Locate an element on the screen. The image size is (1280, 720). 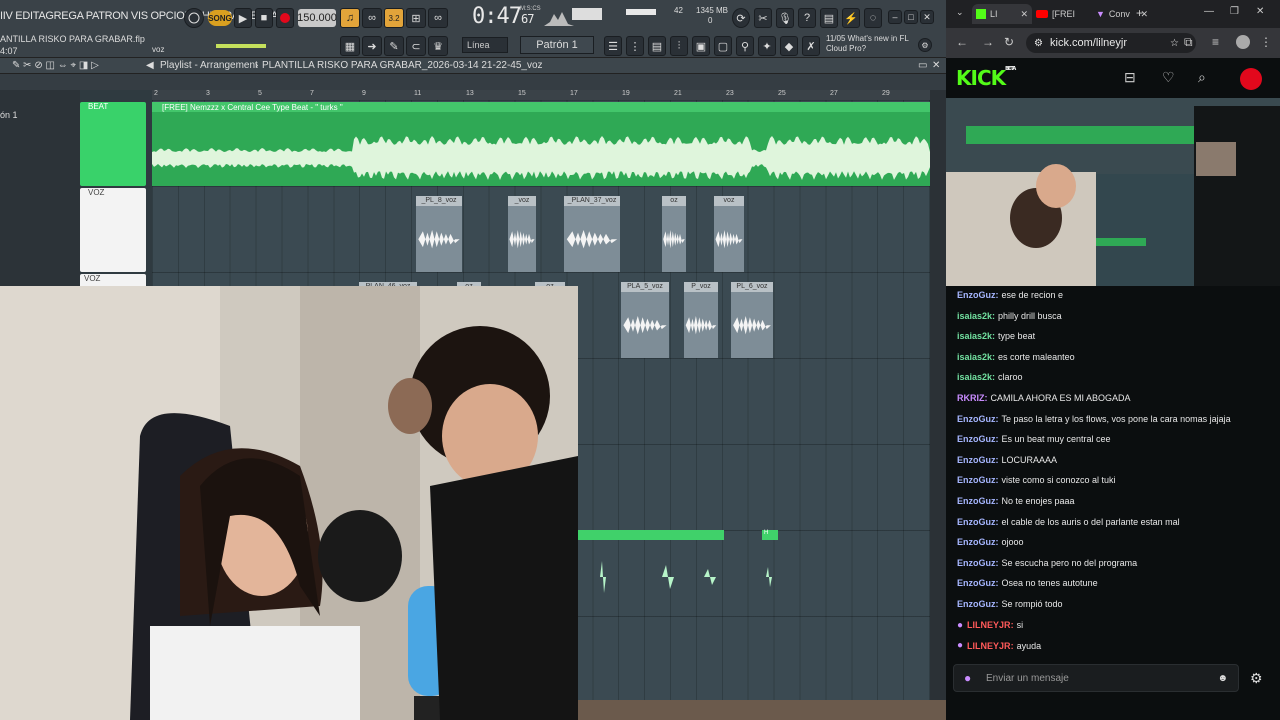
timeline-ruler: 2 3 5 7 9 11 13 15 17 19 21 23 25 27 29 is located at coordinates (541, 95).